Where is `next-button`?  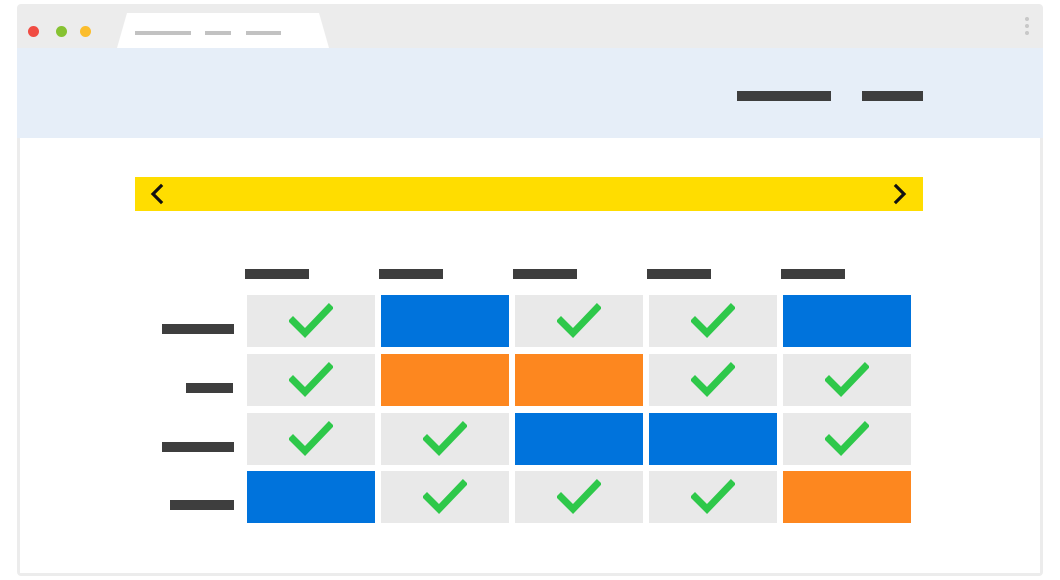
next-button is located at coordinates (899, 194).